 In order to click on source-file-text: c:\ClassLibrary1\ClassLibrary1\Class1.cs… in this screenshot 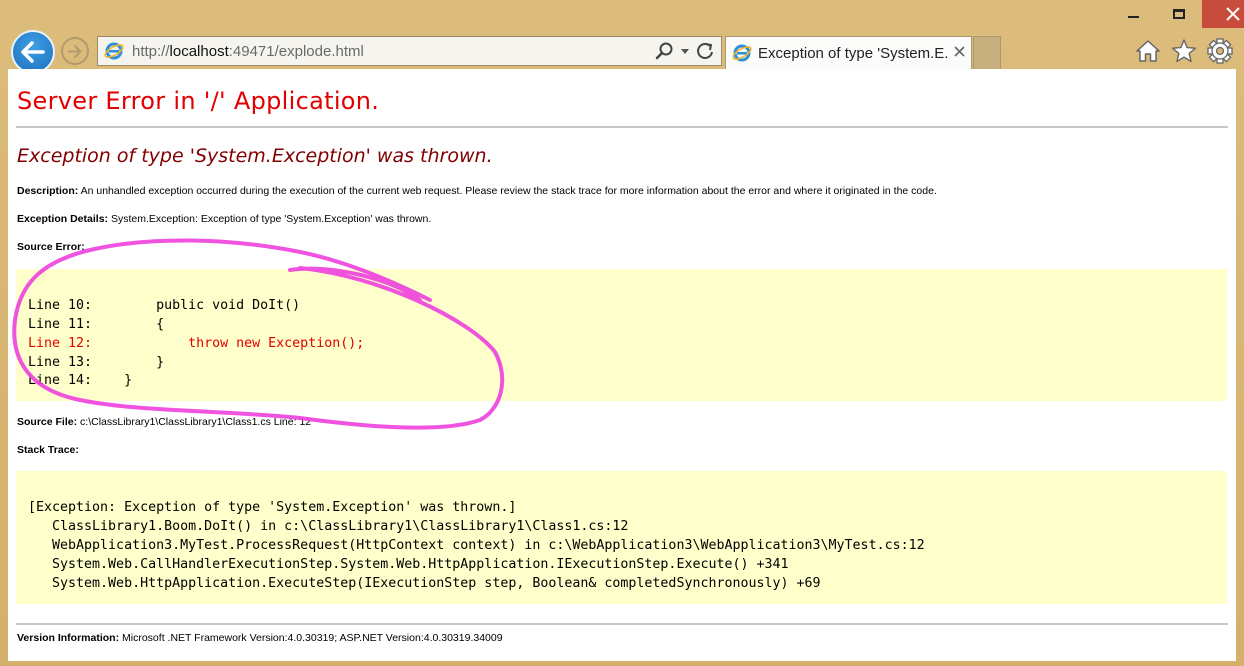, I will do `click(196, 422)`.